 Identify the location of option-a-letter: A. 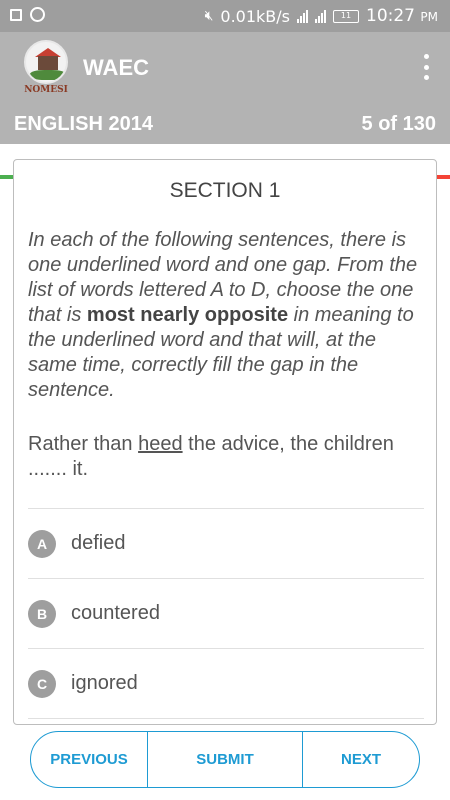
(42, 543).